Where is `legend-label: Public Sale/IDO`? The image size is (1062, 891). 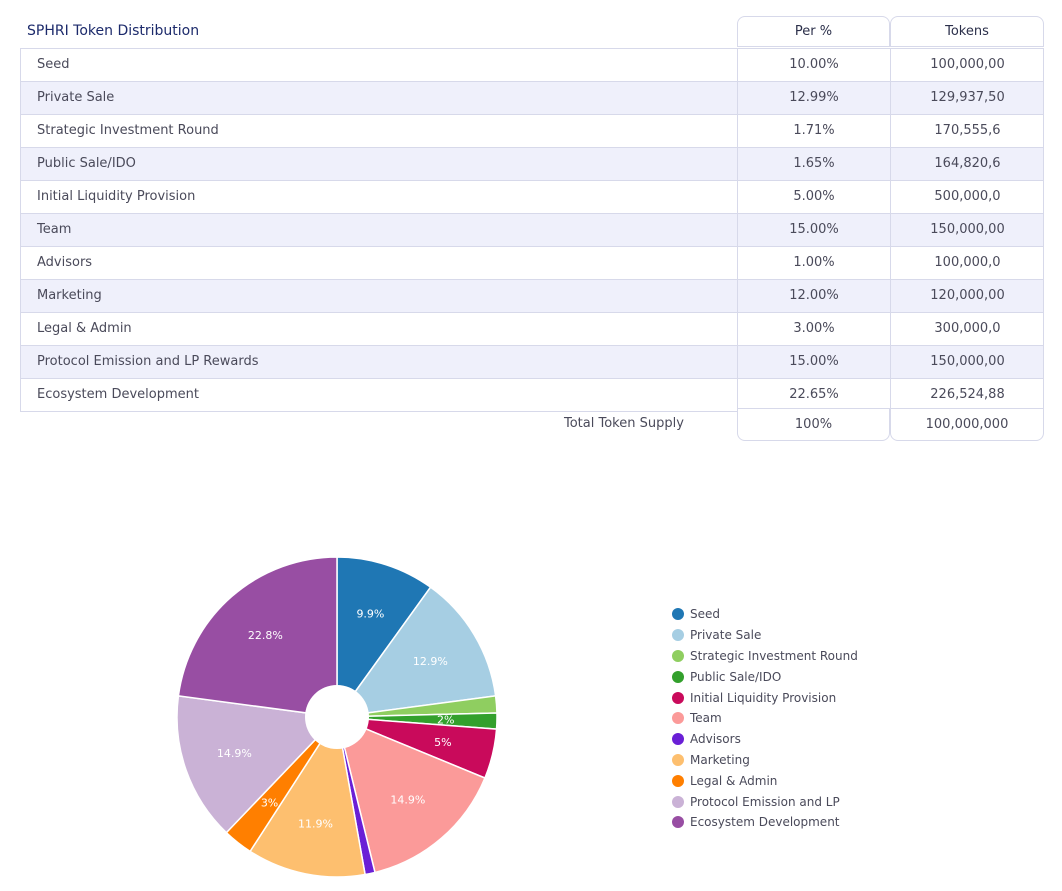 legend-label: Public Sale/IDO is located at coordinates (736, 676).